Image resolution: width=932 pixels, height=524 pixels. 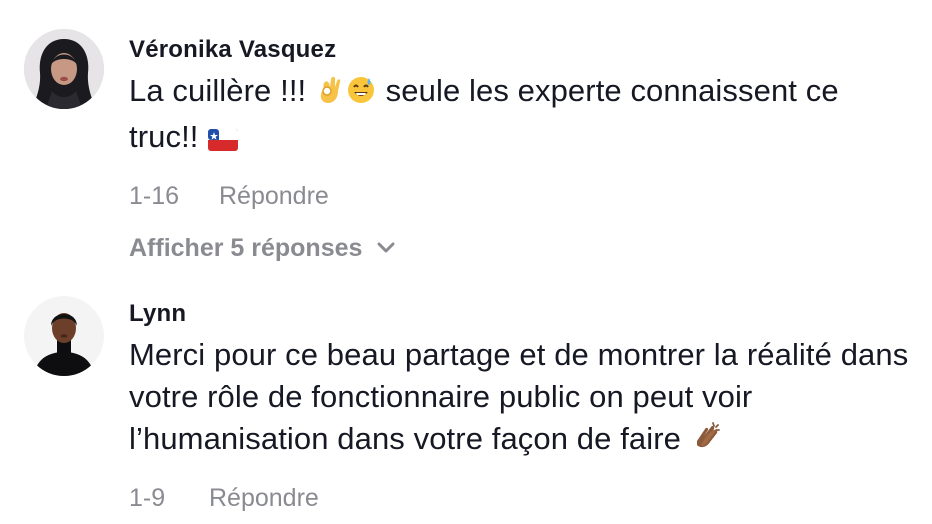 What do you see at coordinates (330, 95) in the screenshot?
I see `ok-hand-emoji-icon` at bounding box center [330, 95].